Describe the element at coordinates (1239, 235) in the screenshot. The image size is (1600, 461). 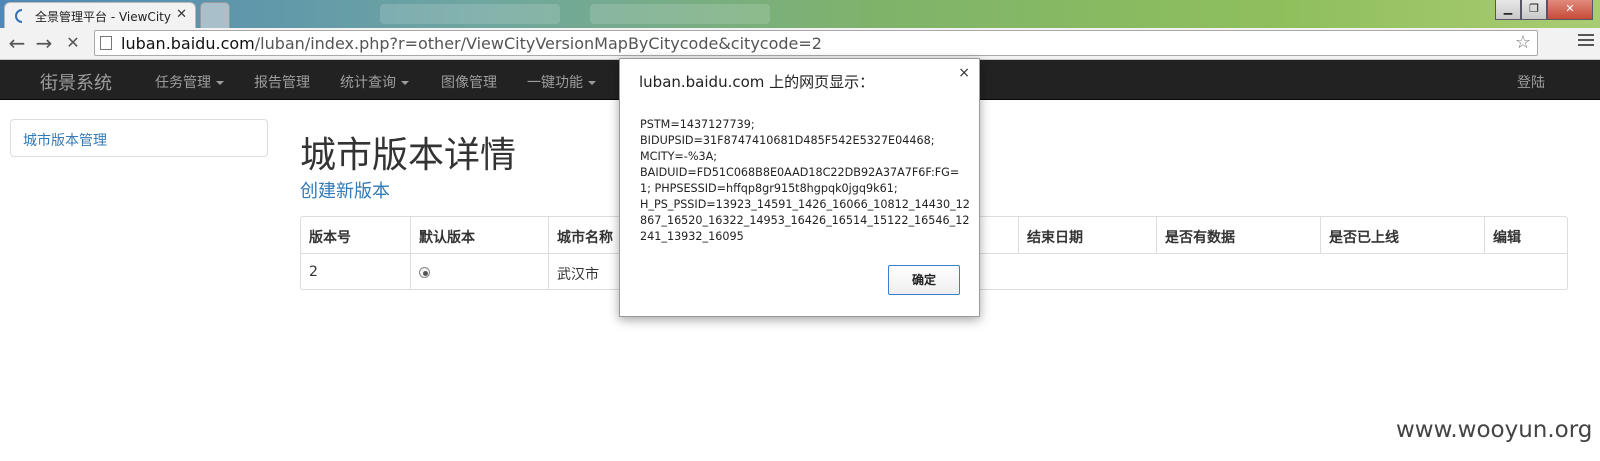
I see `table-header: 是否有数据` at that location.